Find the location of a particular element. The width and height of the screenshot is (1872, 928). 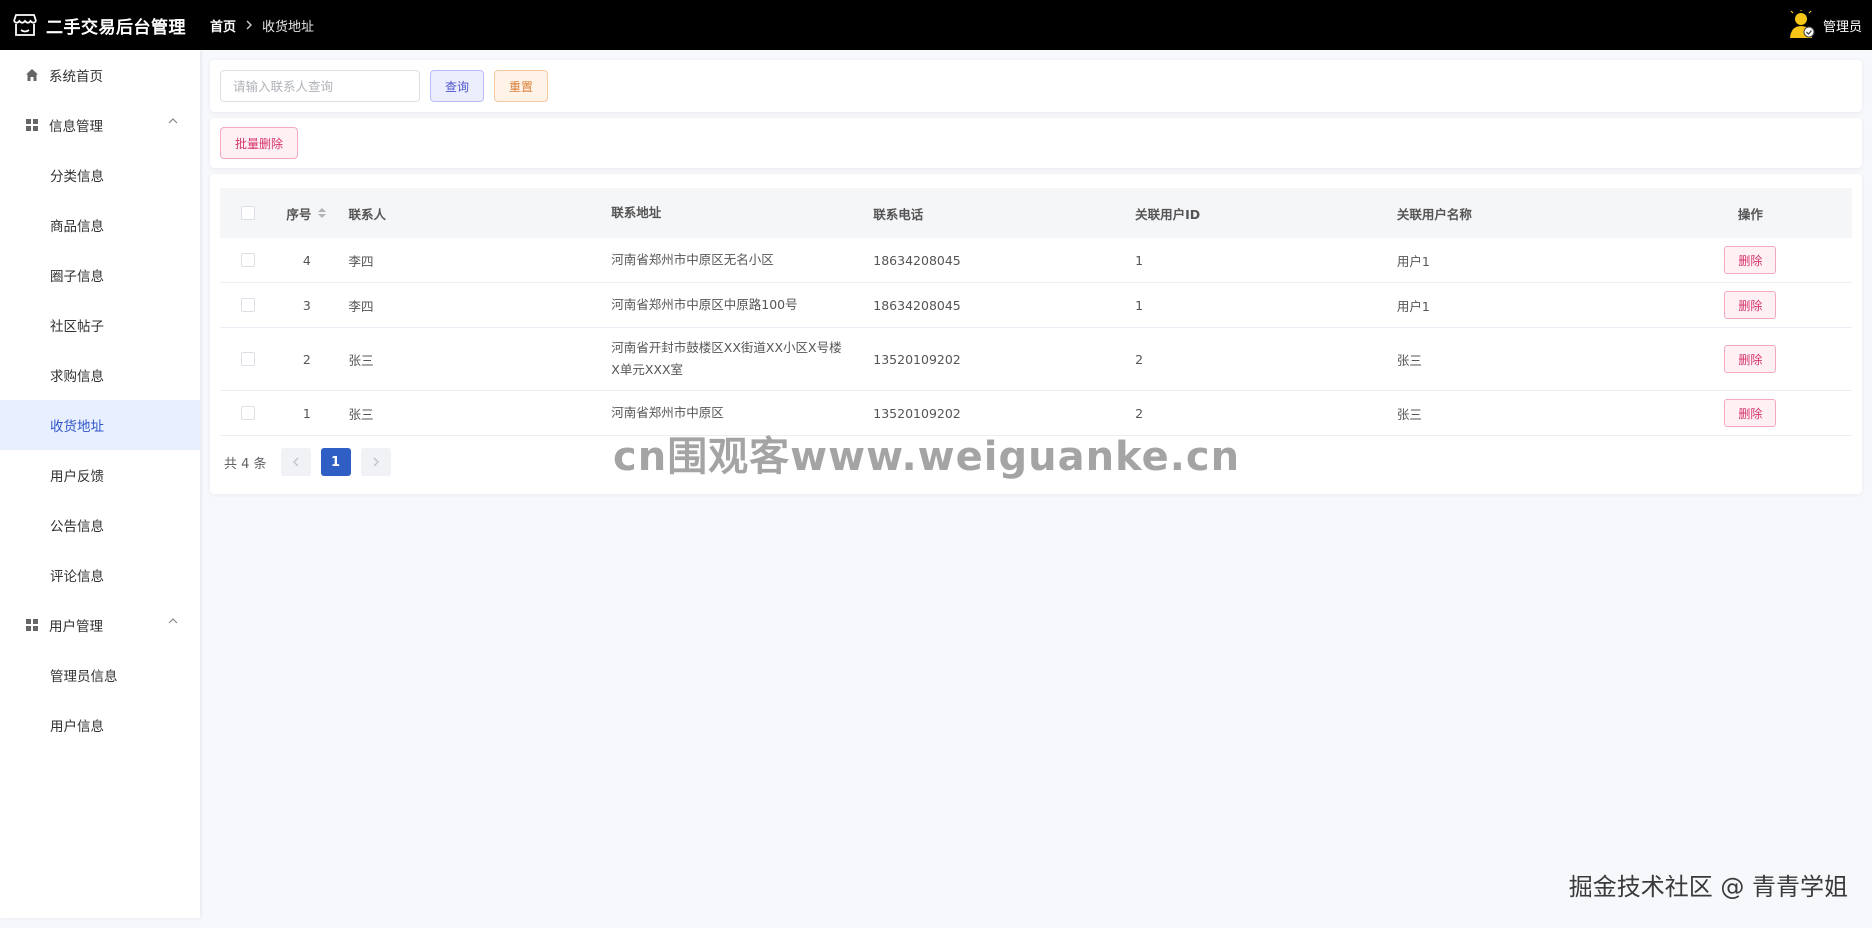

cell-address: 河南省郑州市中原区无名小区 is located at coordinates (692, 259).